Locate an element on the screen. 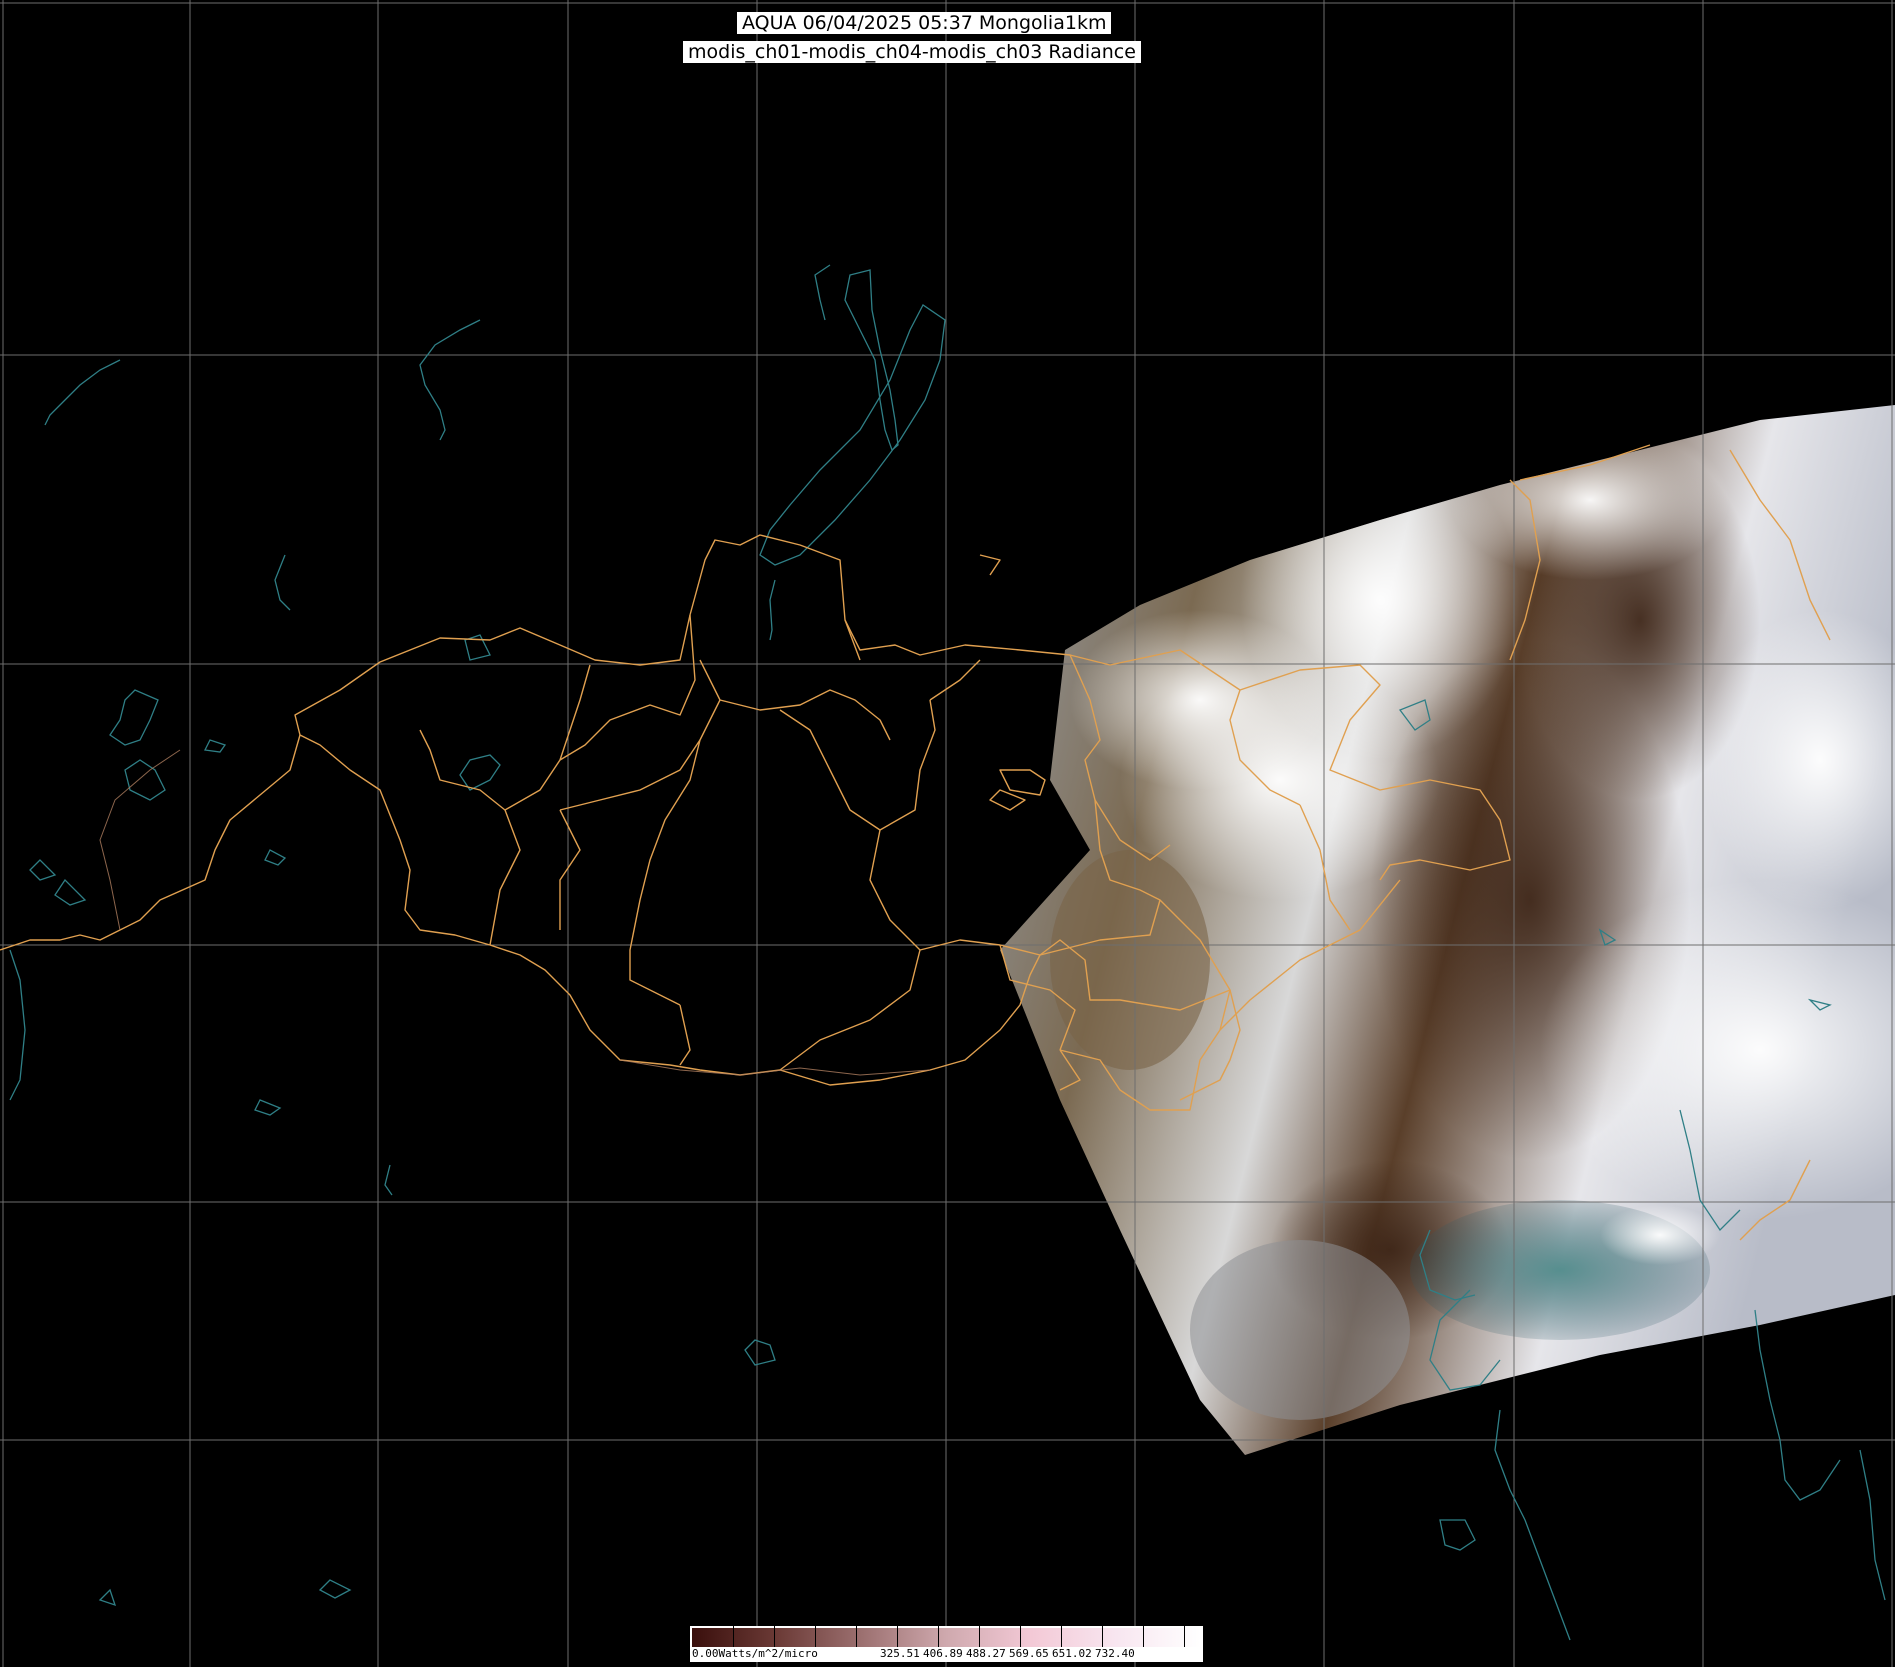 Image resolution: width=1895 pixels, height=1667 pixels. colorbar-tick-label: 651.02 is located at coordinates (1072, 1653).